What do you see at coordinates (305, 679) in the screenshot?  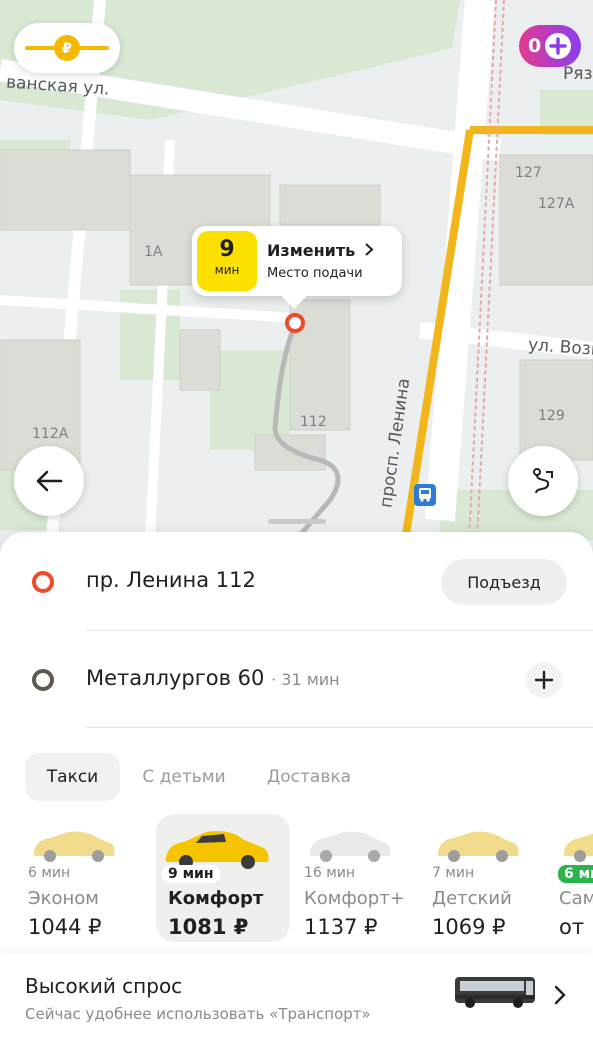 I see `trip-duration: · 31 мин` at bounding box center [305, 679].